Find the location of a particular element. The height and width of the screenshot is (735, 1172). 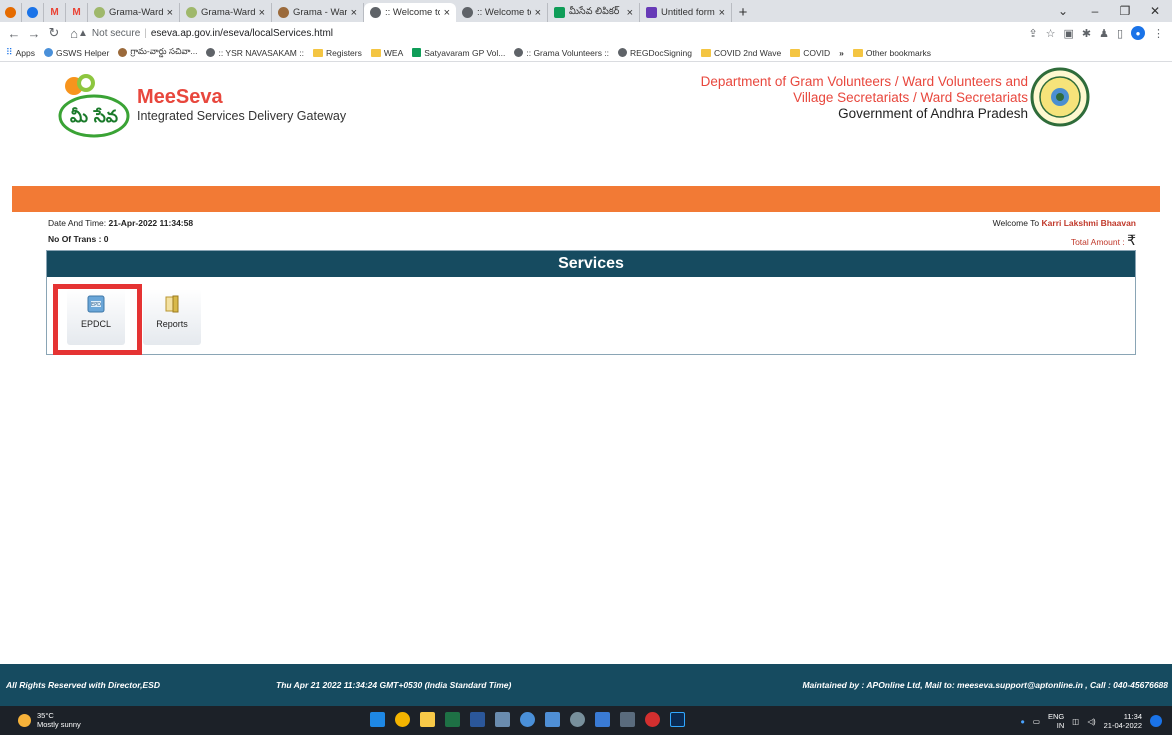

windows-start-icon is located at coordinates (377, 719).